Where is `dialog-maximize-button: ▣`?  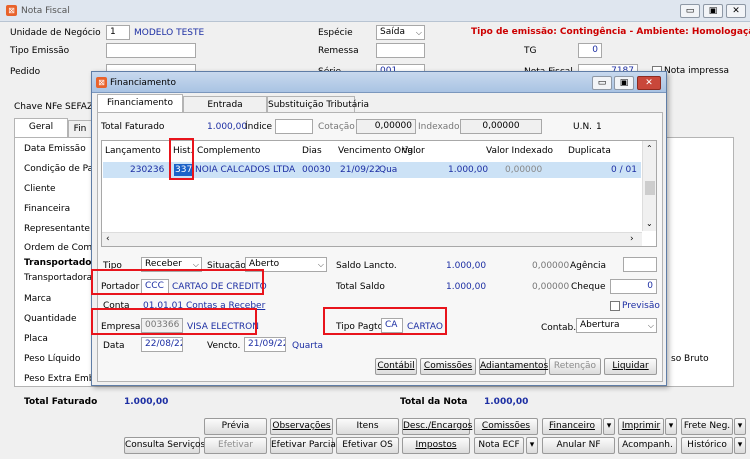
dialog-maximize-button: ▣ is located at coordinates (624, 83).